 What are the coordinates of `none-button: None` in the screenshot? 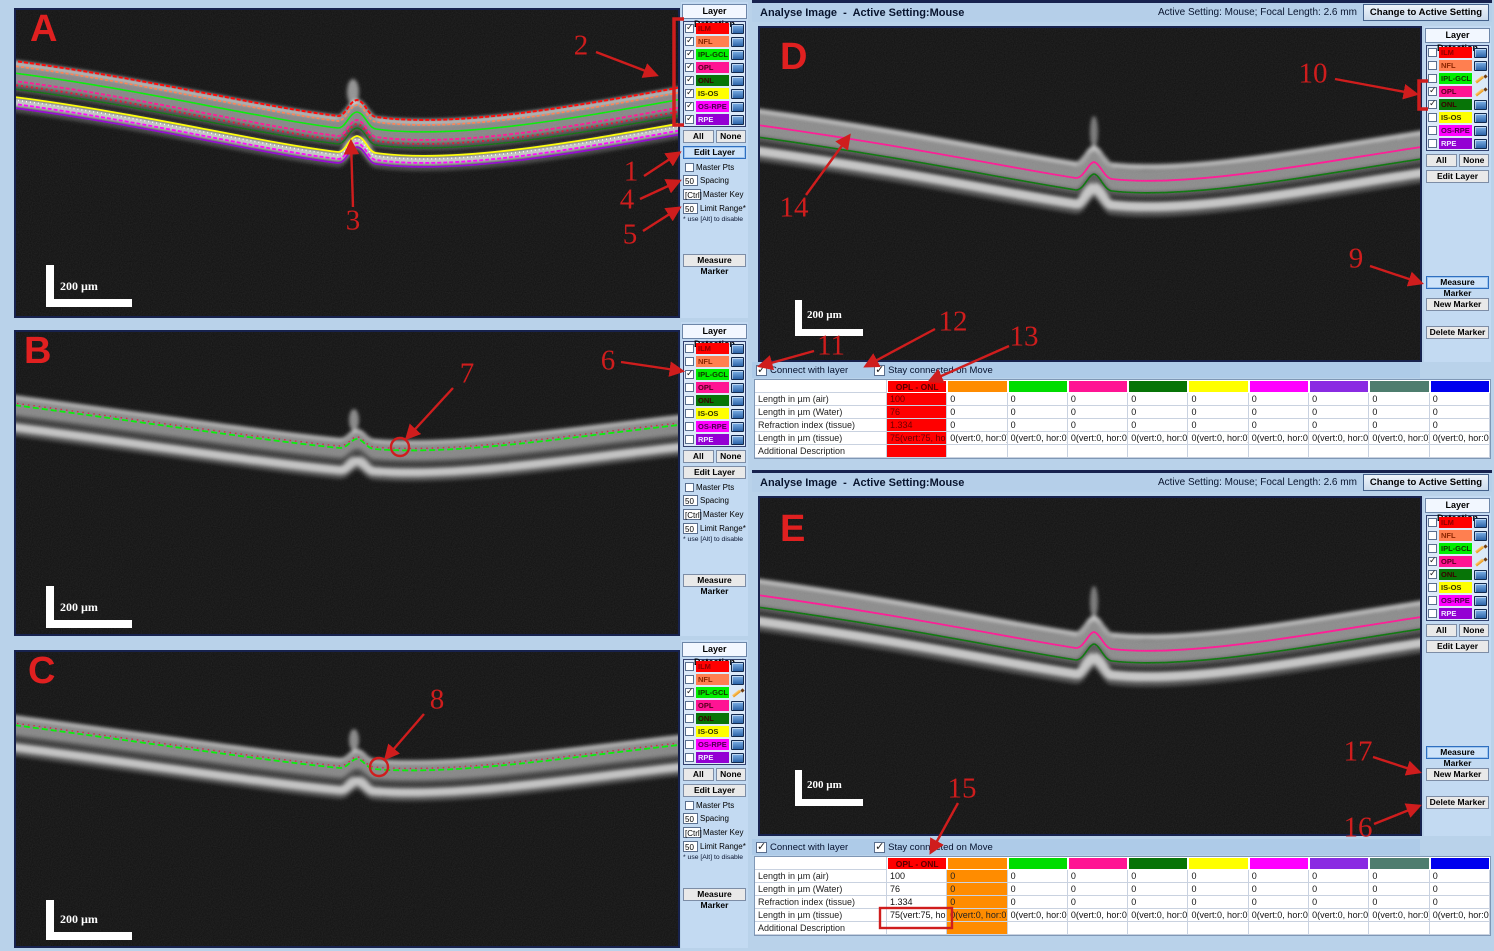 It's located at (730, 136).